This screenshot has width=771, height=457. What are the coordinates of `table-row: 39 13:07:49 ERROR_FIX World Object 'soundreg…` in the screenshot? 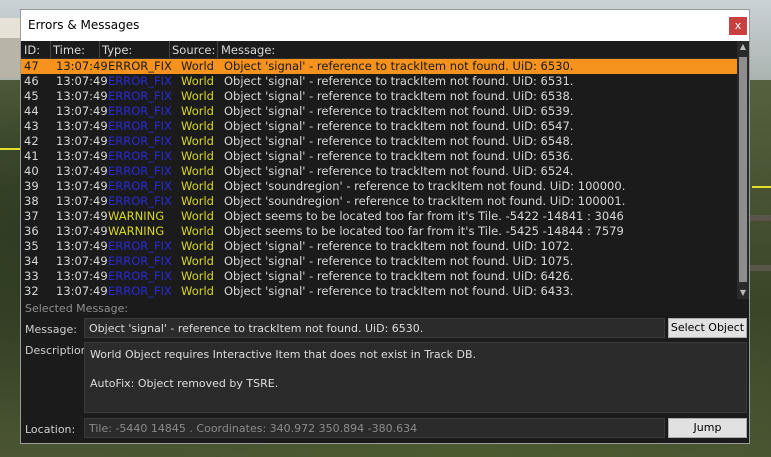 It's located at (379, 186).